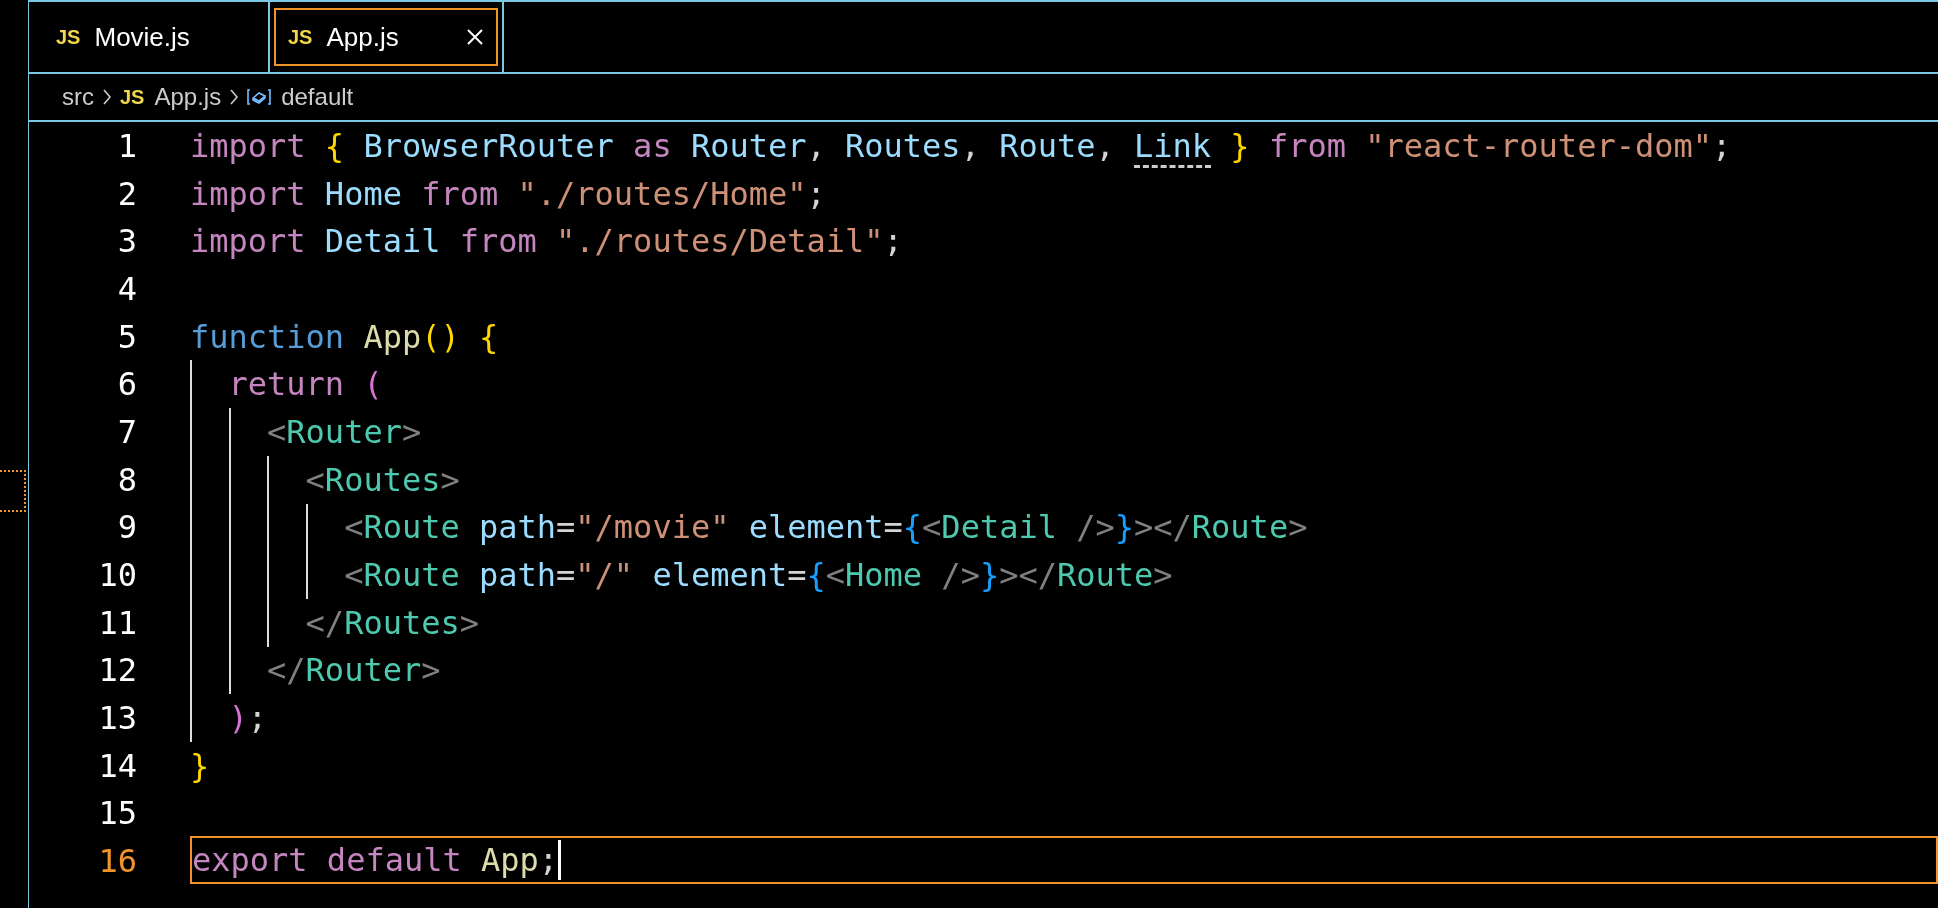  Describe the element at coordinates (117, 670) in the screenshot. I see `line-number: 12` at that location.